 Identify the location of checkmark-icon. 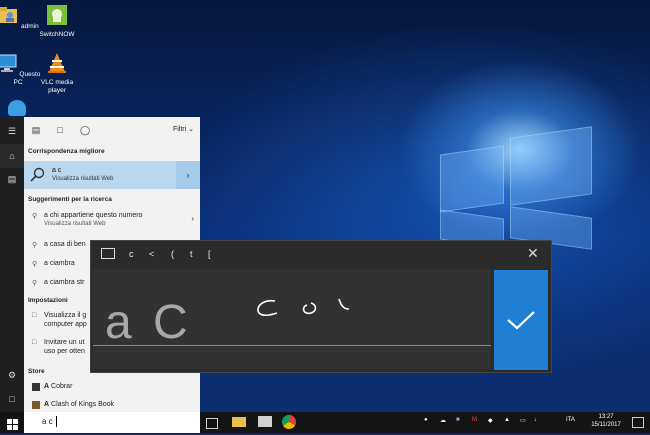
(521, 320).